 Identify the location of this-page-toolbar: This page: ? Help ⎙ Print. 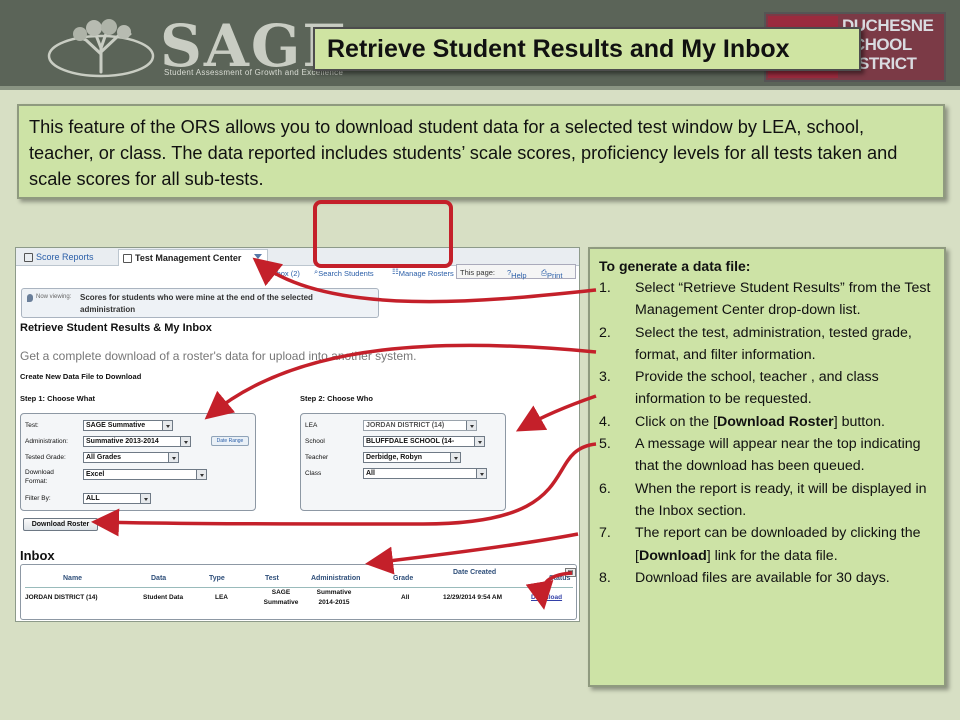
(516, 272).